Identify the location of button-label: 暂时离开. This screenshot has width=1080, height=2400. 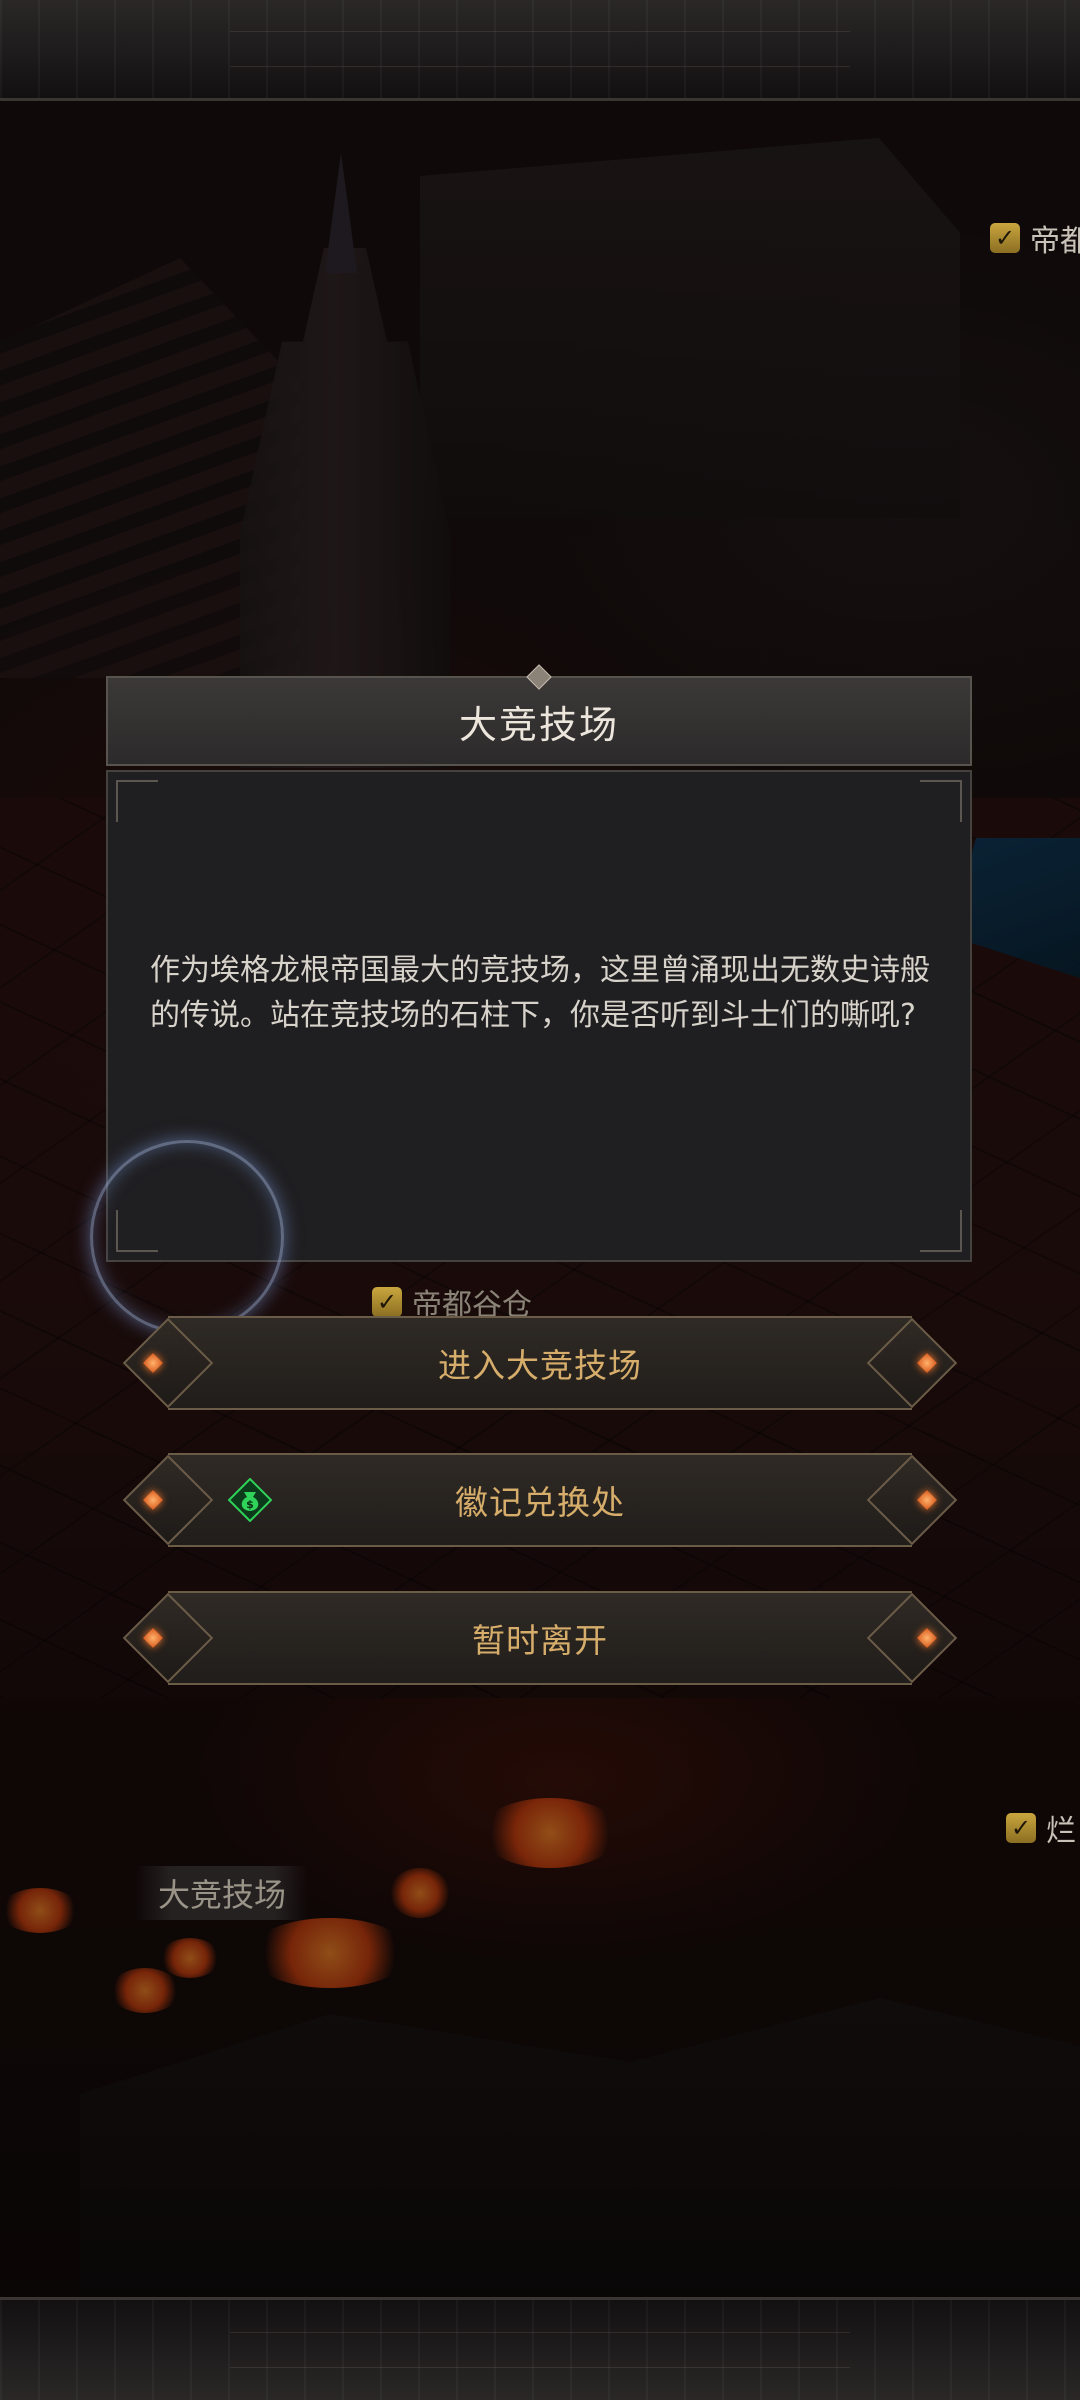
(540, 1640).